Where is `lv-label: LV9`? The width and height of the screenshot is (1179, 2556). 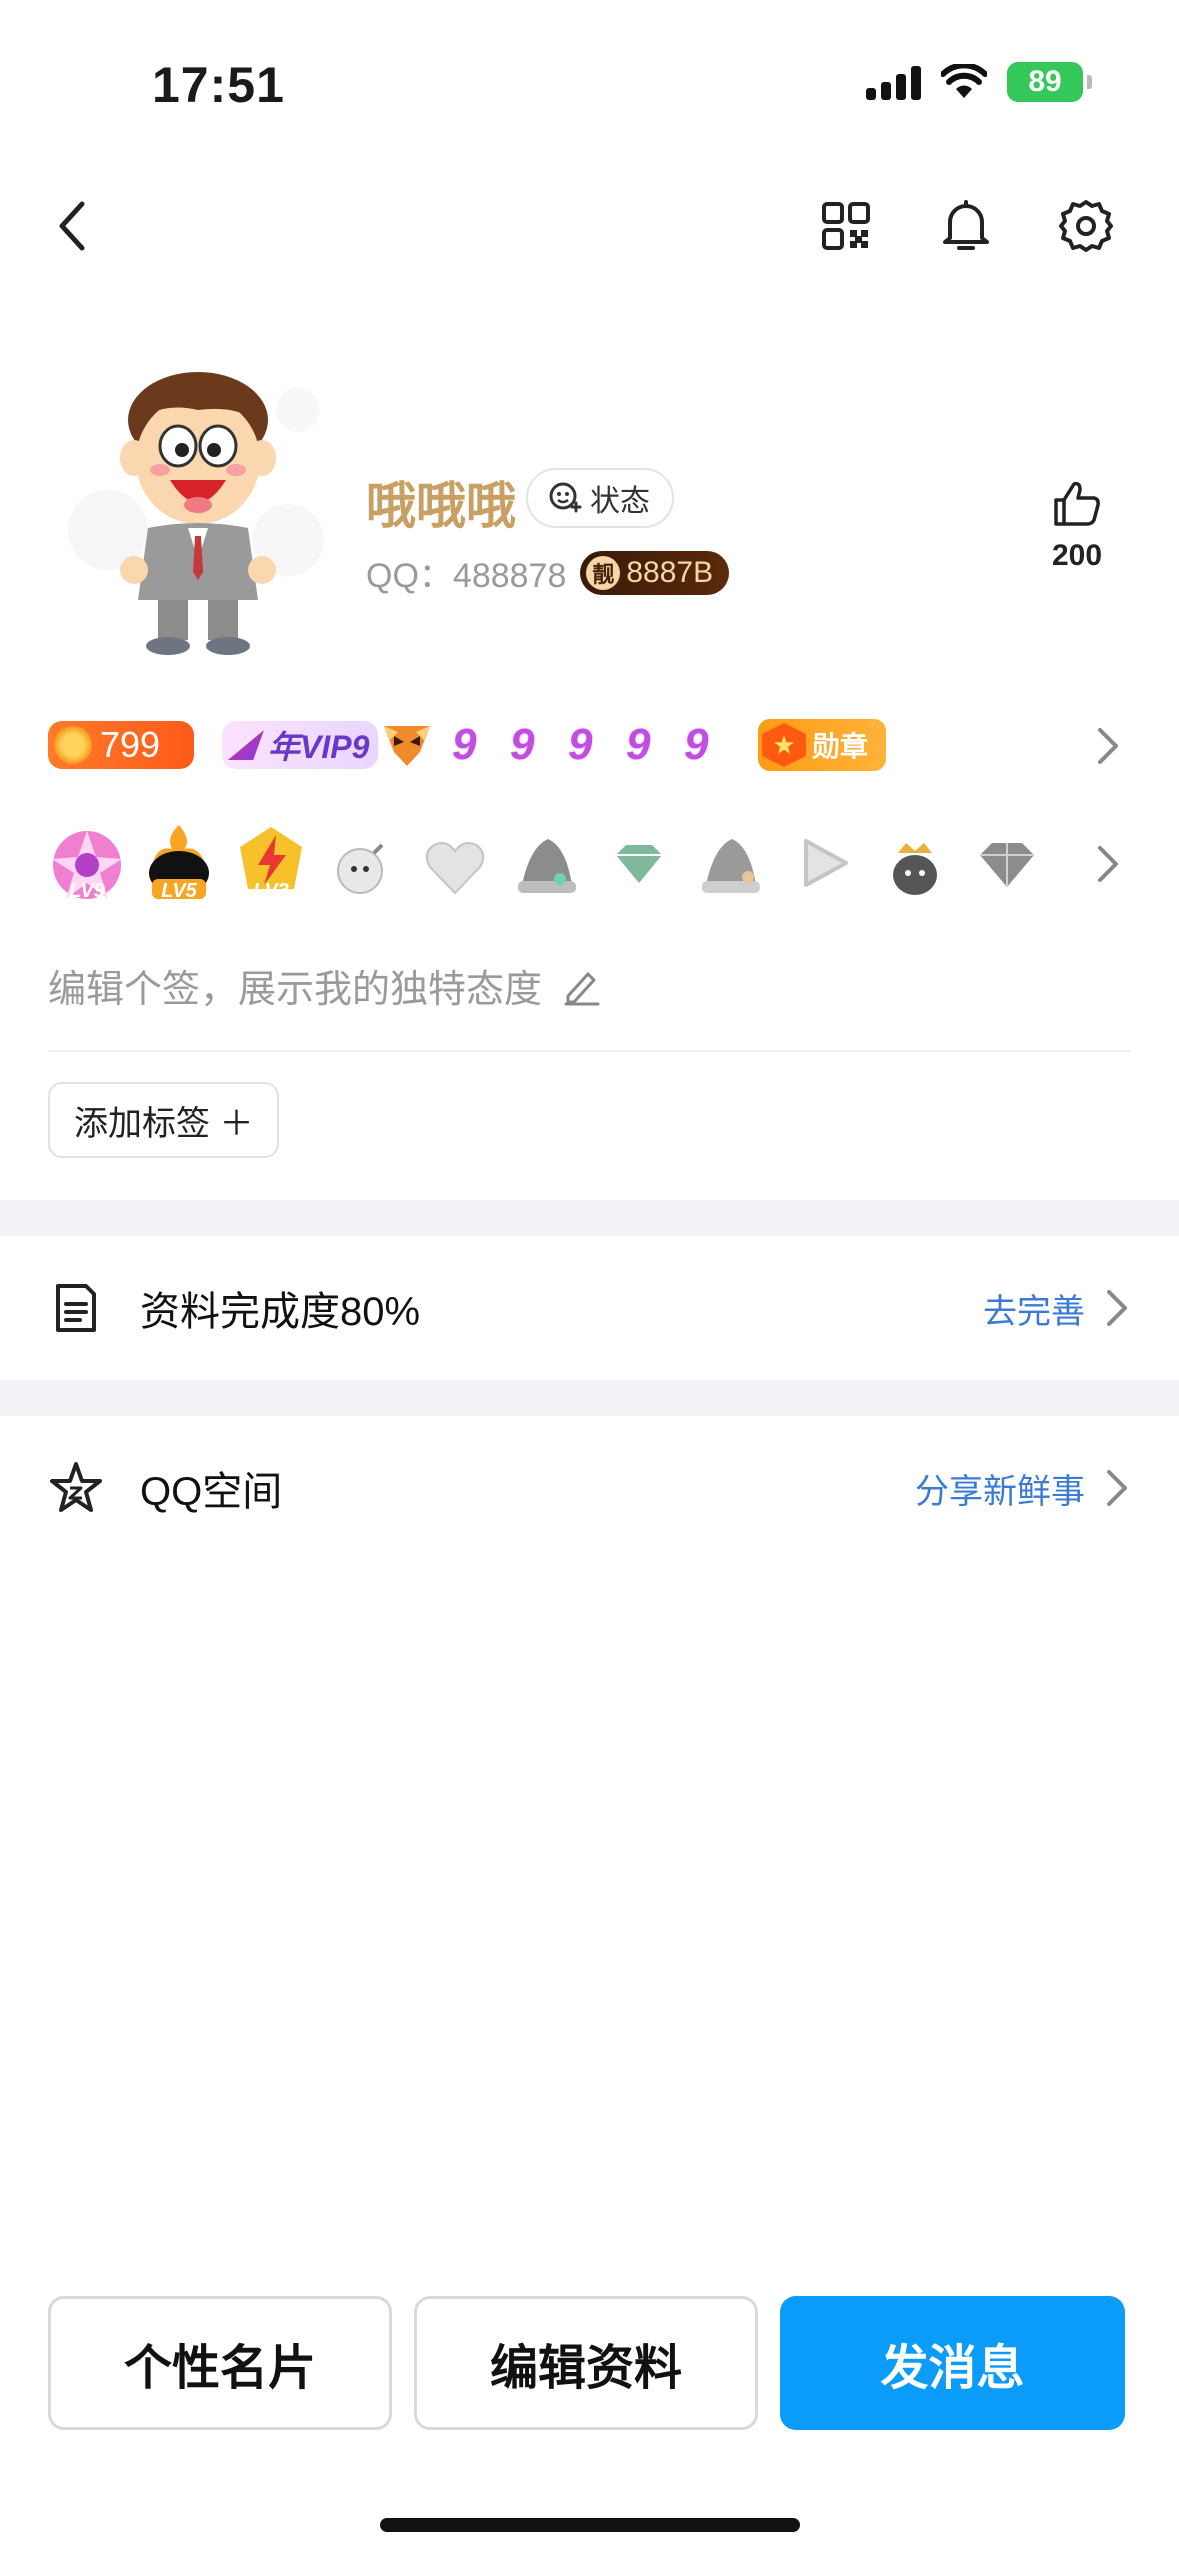
lv-label: LV9 is located at coordinates (87, 891).